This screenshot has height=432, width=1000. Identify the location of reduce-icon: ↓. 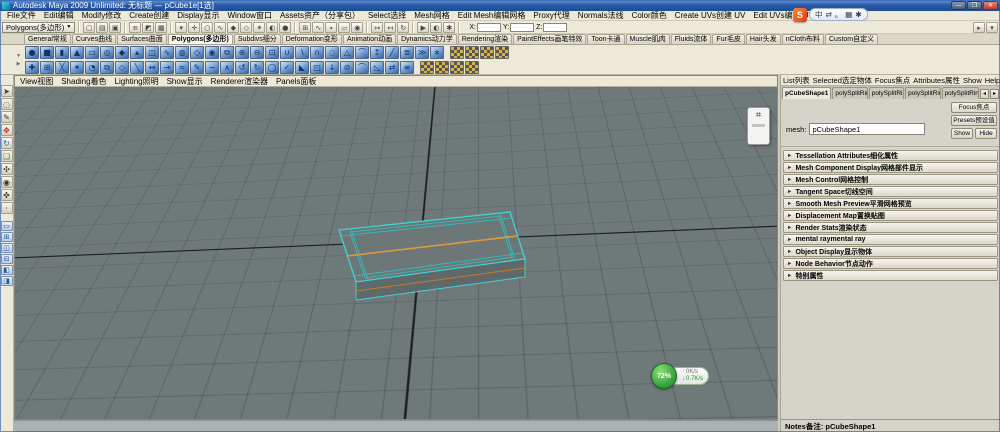
(332, 67).